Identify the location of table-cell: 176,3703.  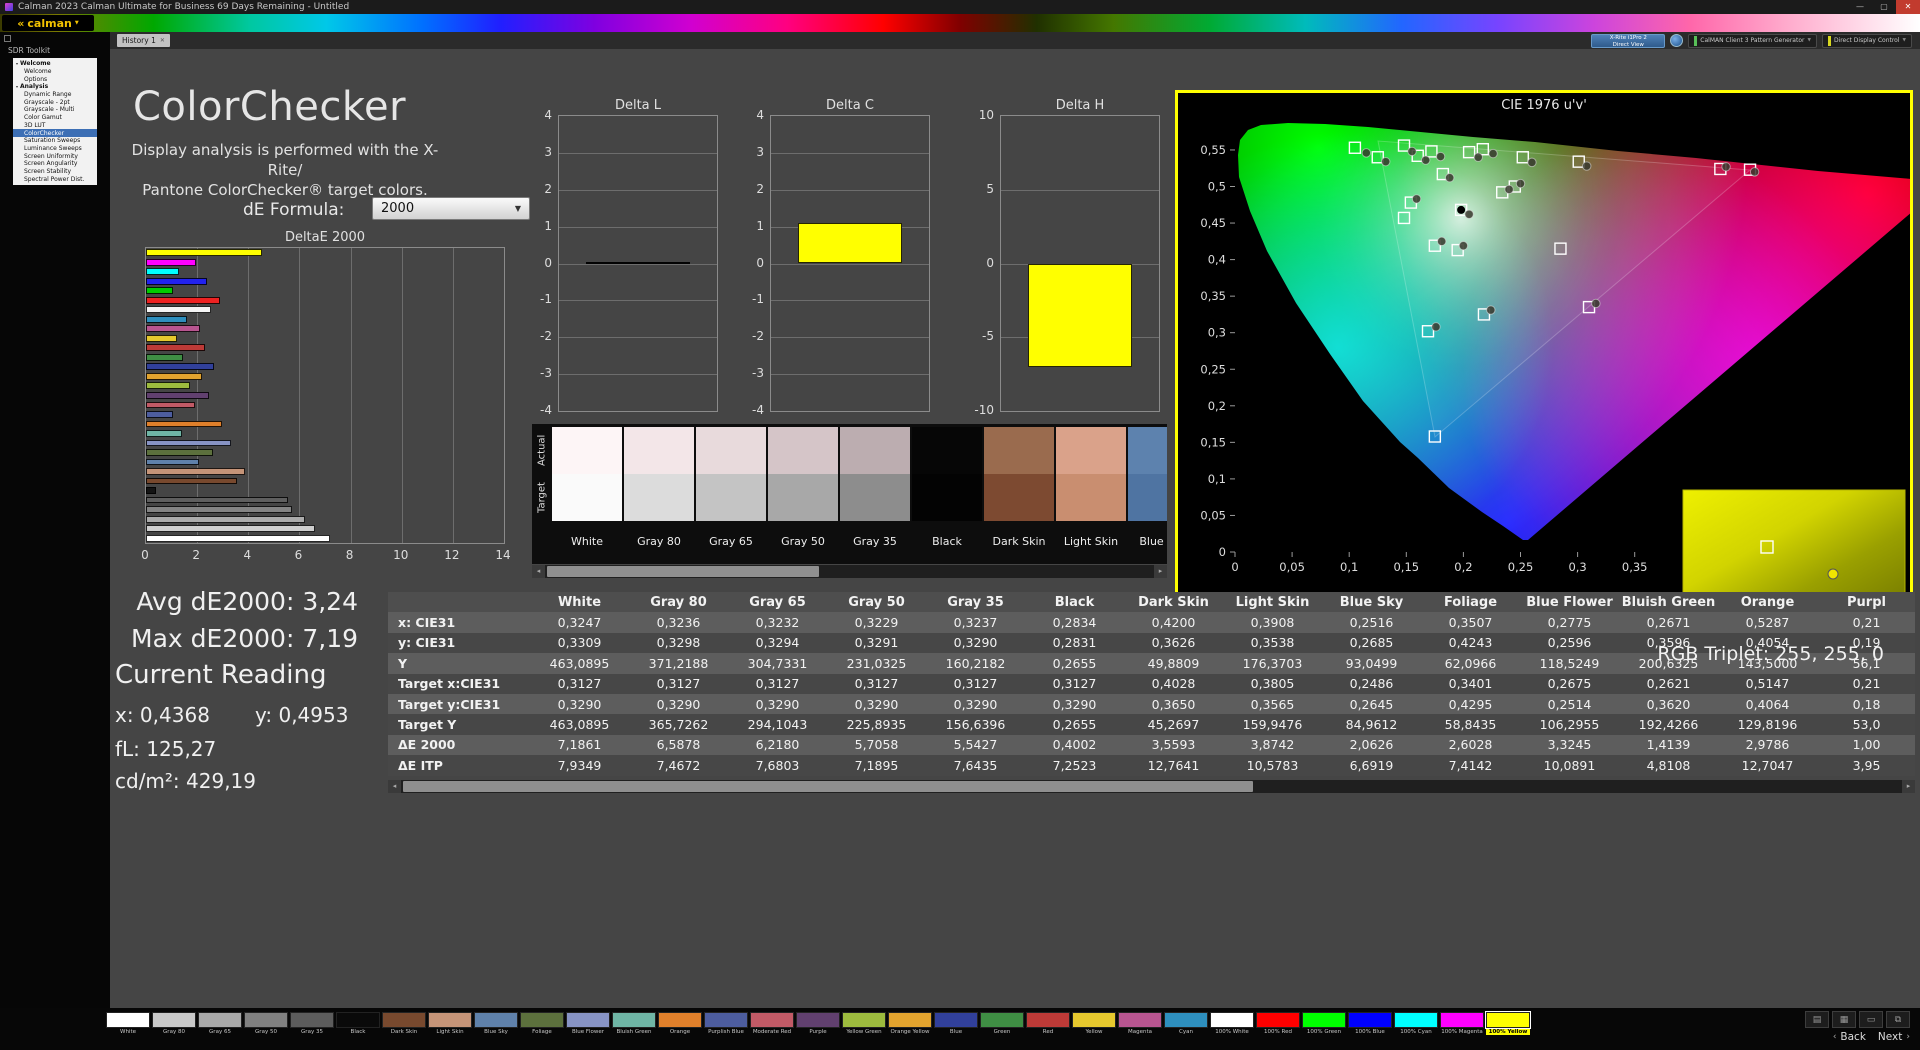
(1272, 663).